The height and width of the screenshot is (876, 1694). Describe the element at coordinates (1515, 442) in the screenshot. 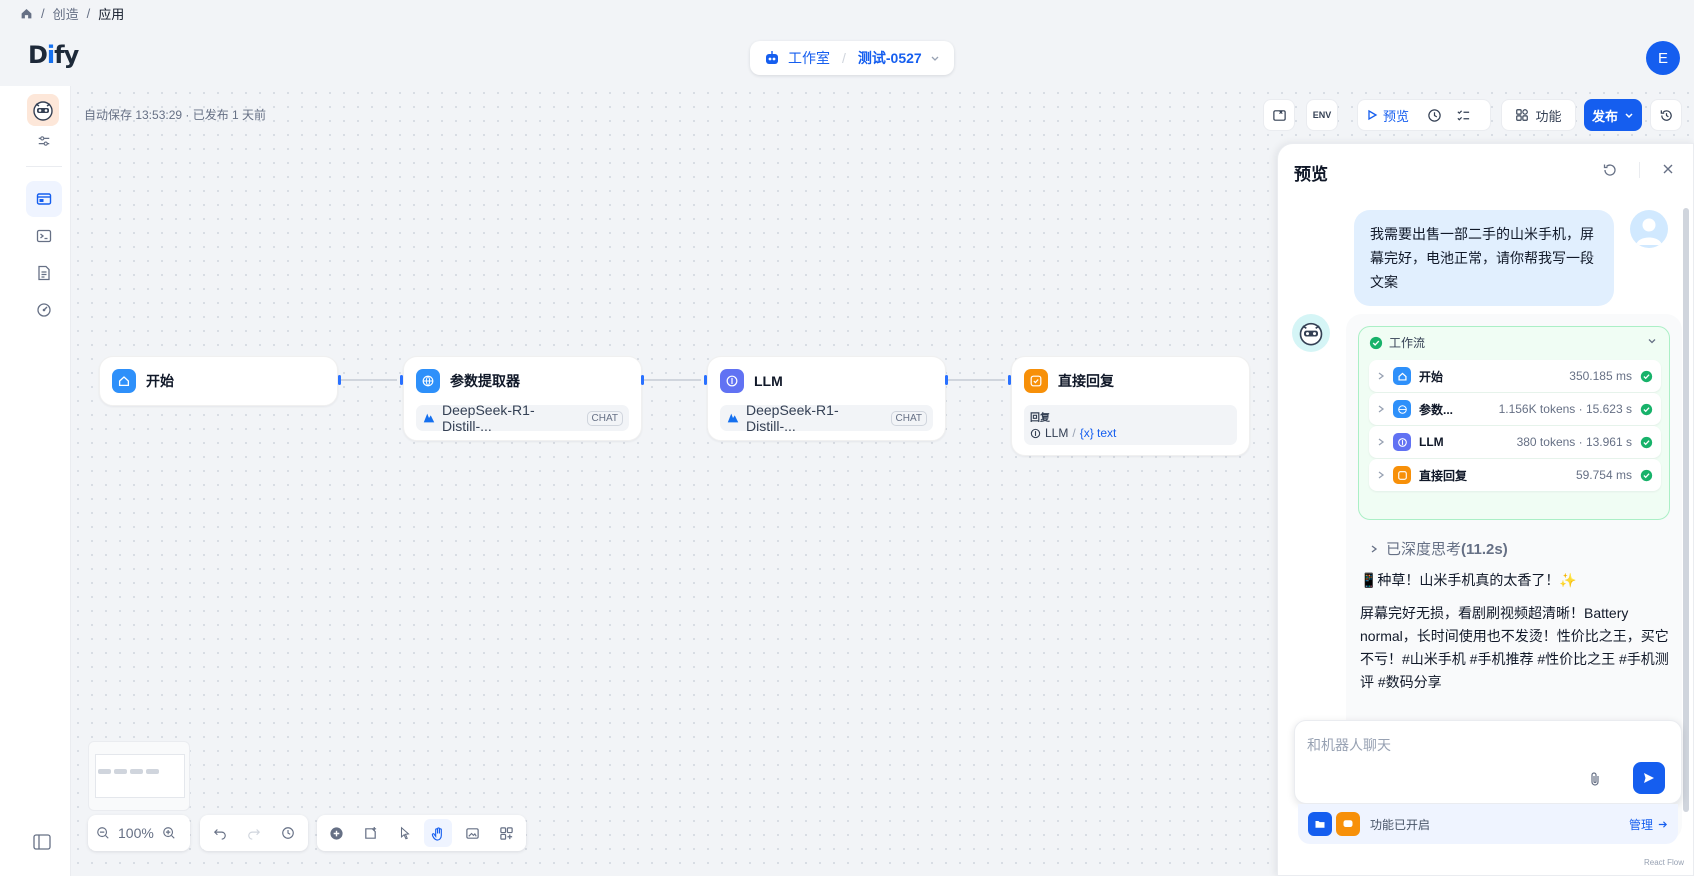

I see `workflow-step: LLM 380 tokens · 13.961 s` at that location.